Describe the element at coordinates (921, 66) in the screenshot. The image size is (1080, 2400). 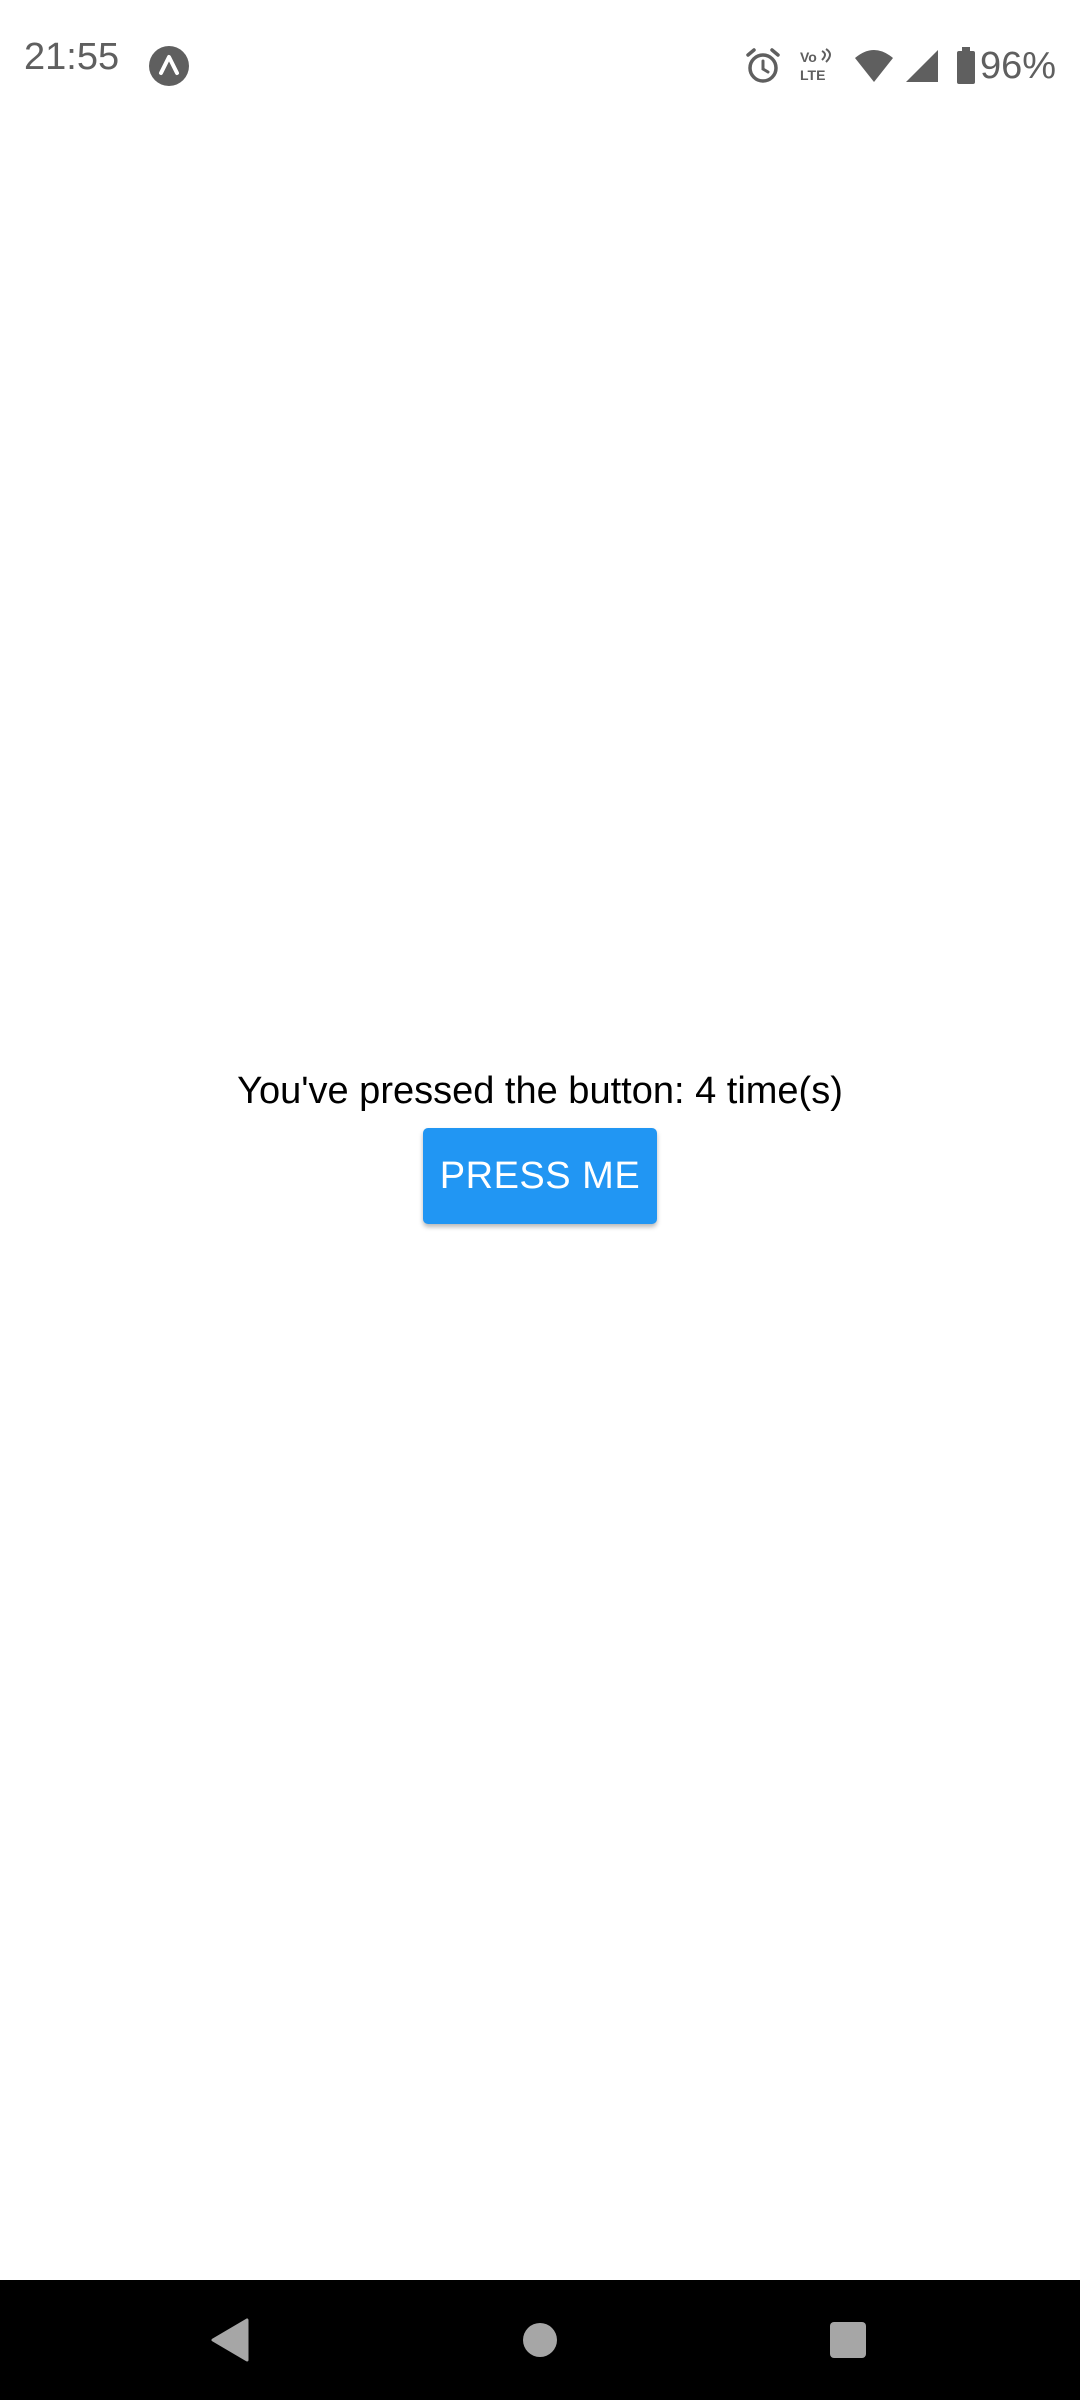
I see `signal-icon` at that location.